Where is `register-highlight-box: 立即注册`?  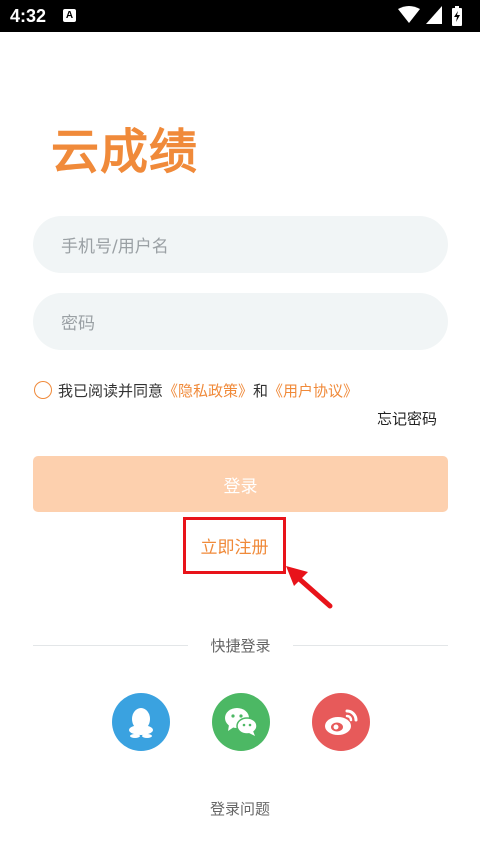
register-highlight-box: 立即注册 is located at coordinates (234, 545).